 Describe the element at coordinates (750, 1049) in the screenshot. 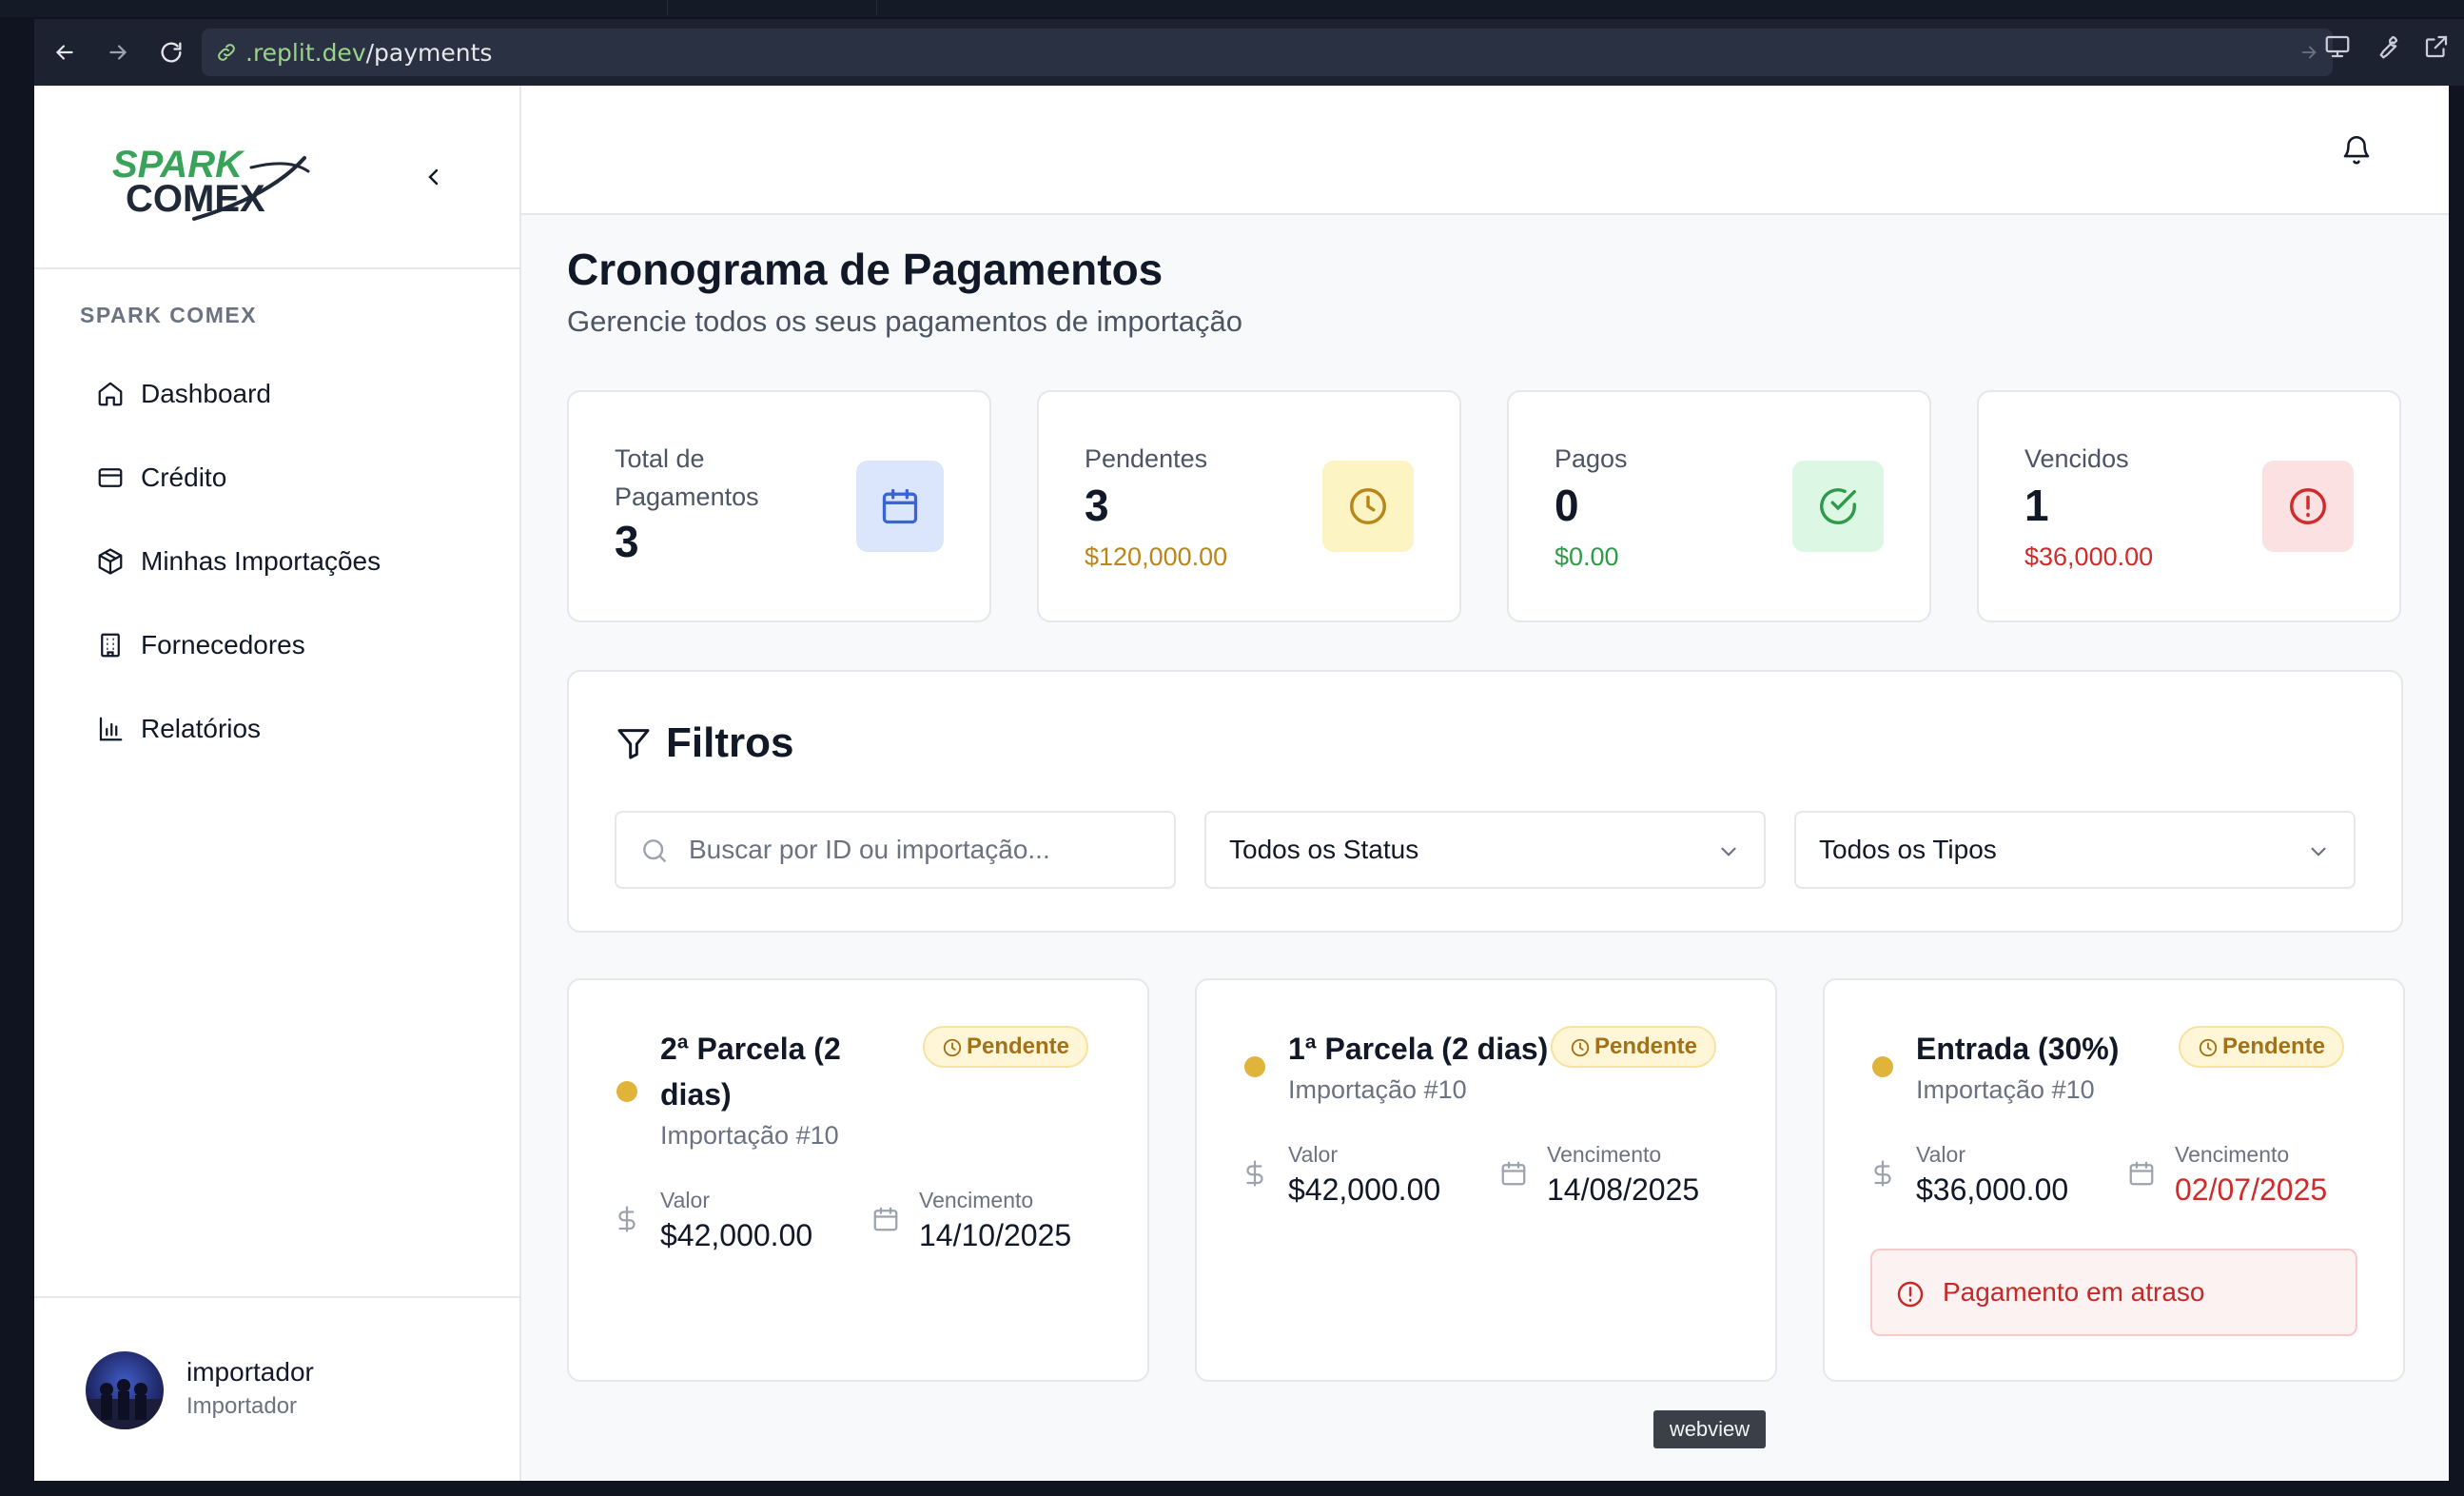

I see `payment-title-line: 2ª Parcela (2` at that location.